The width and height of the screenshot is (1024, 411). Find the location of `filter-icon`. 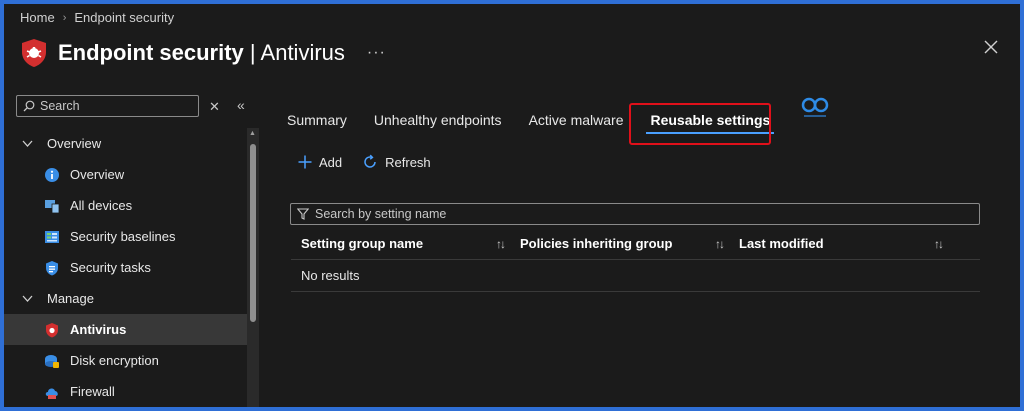

filter-icon is located at coordinates (303, 214).